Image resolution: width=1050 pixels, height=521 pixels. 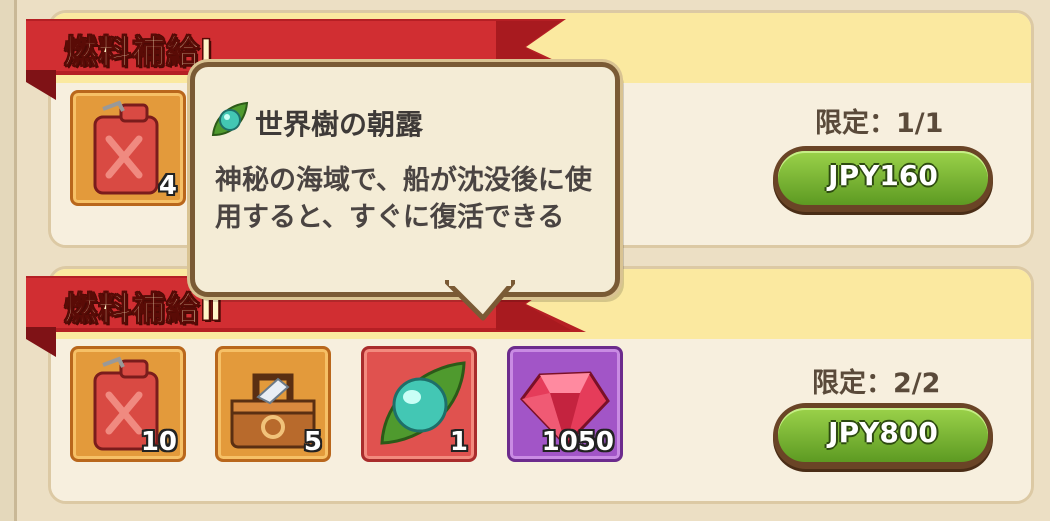 What do you see at coordinates (167, 186) in the screenshot?
I see `item-count: 4` at bounding box center [167, 186].